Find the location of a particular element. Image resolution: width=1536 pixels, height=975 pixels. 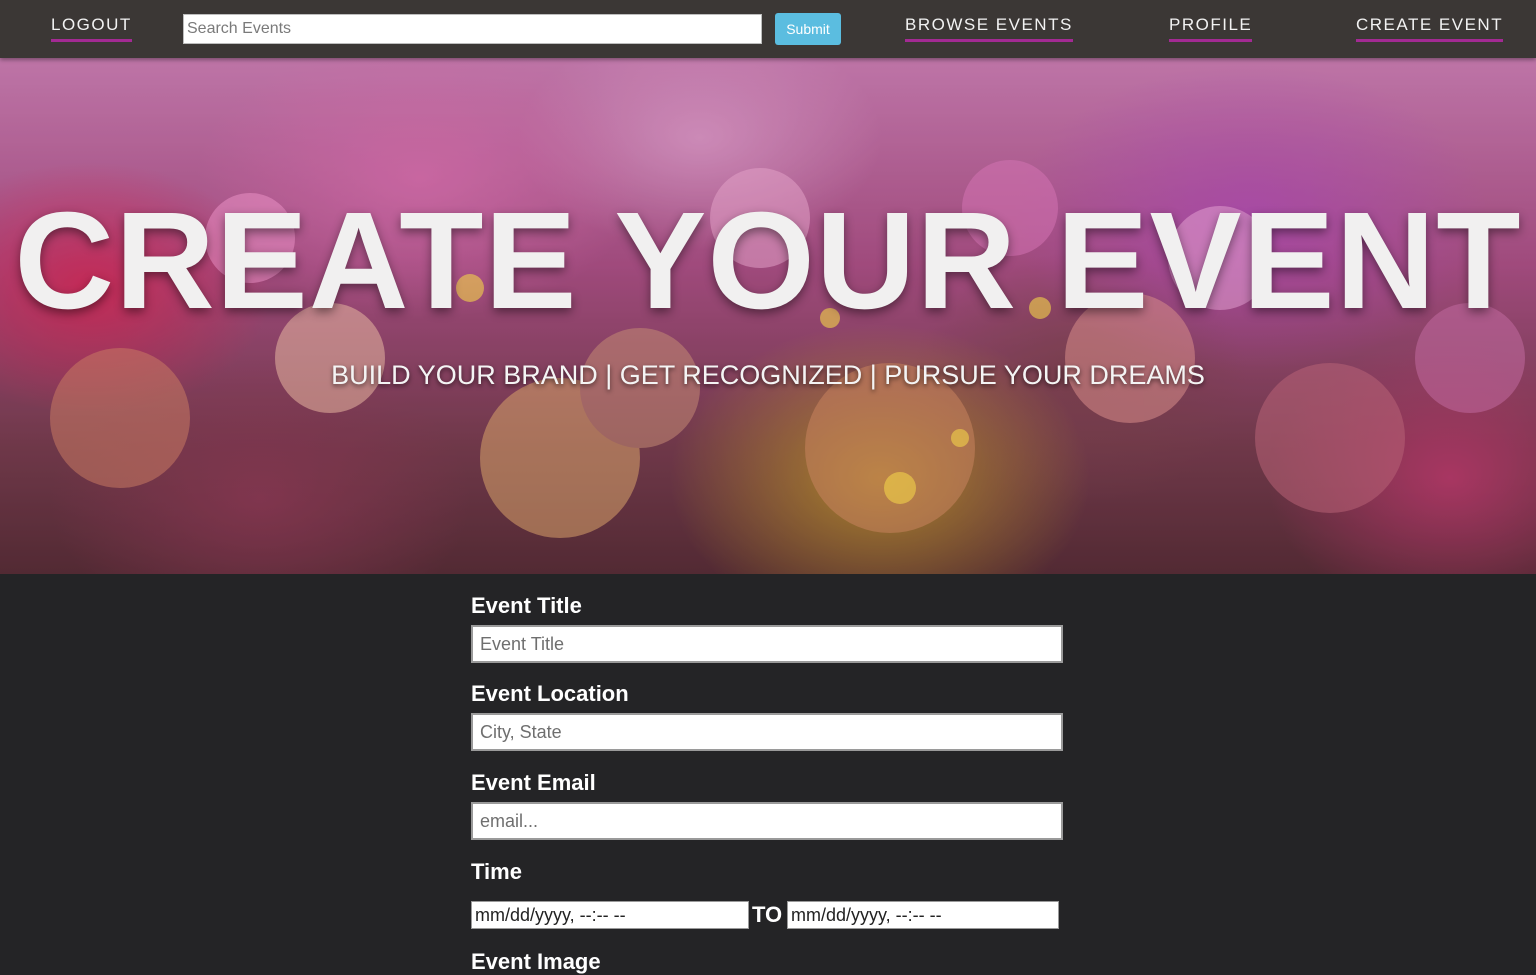

event-title-input is located at coordinates (767, 644).